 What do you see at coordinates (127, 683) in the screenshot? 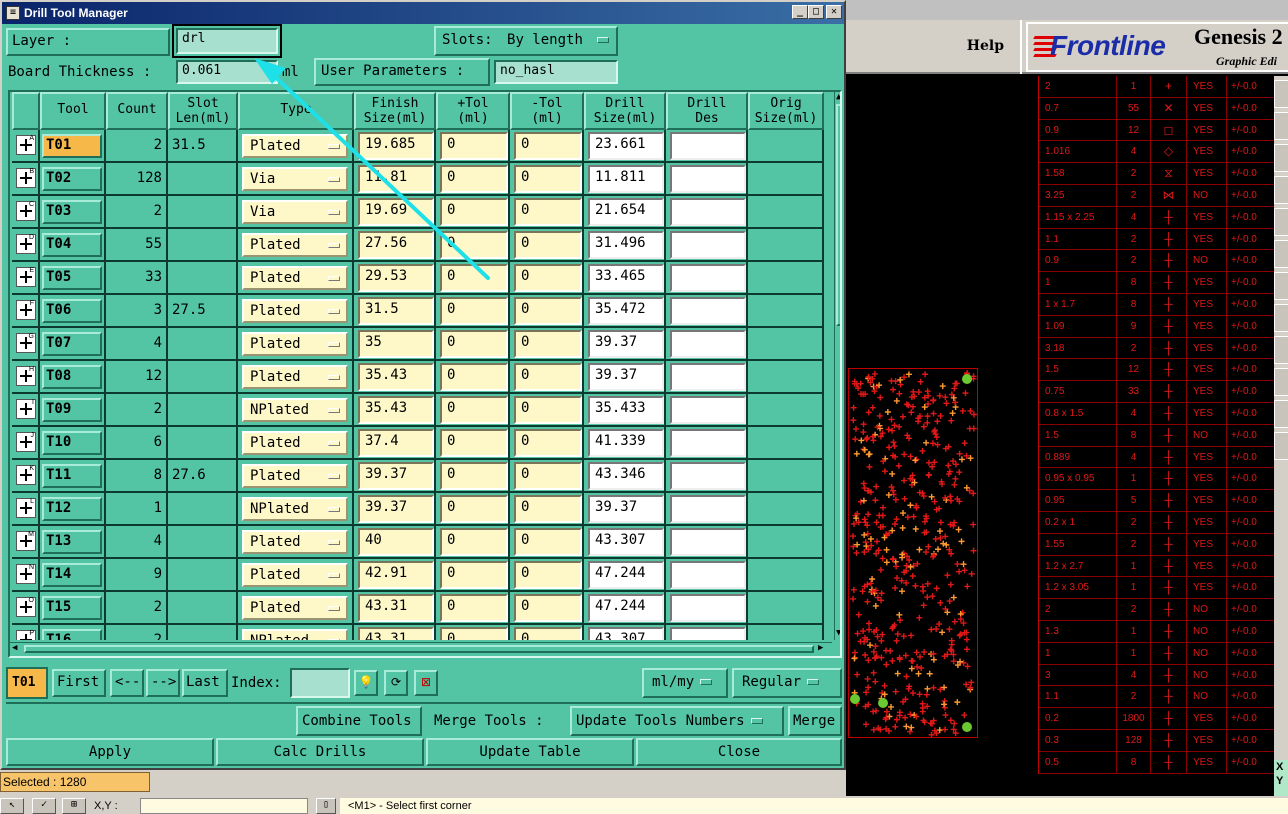
I see `prev-button: <--` at bounding box center [127, 683].